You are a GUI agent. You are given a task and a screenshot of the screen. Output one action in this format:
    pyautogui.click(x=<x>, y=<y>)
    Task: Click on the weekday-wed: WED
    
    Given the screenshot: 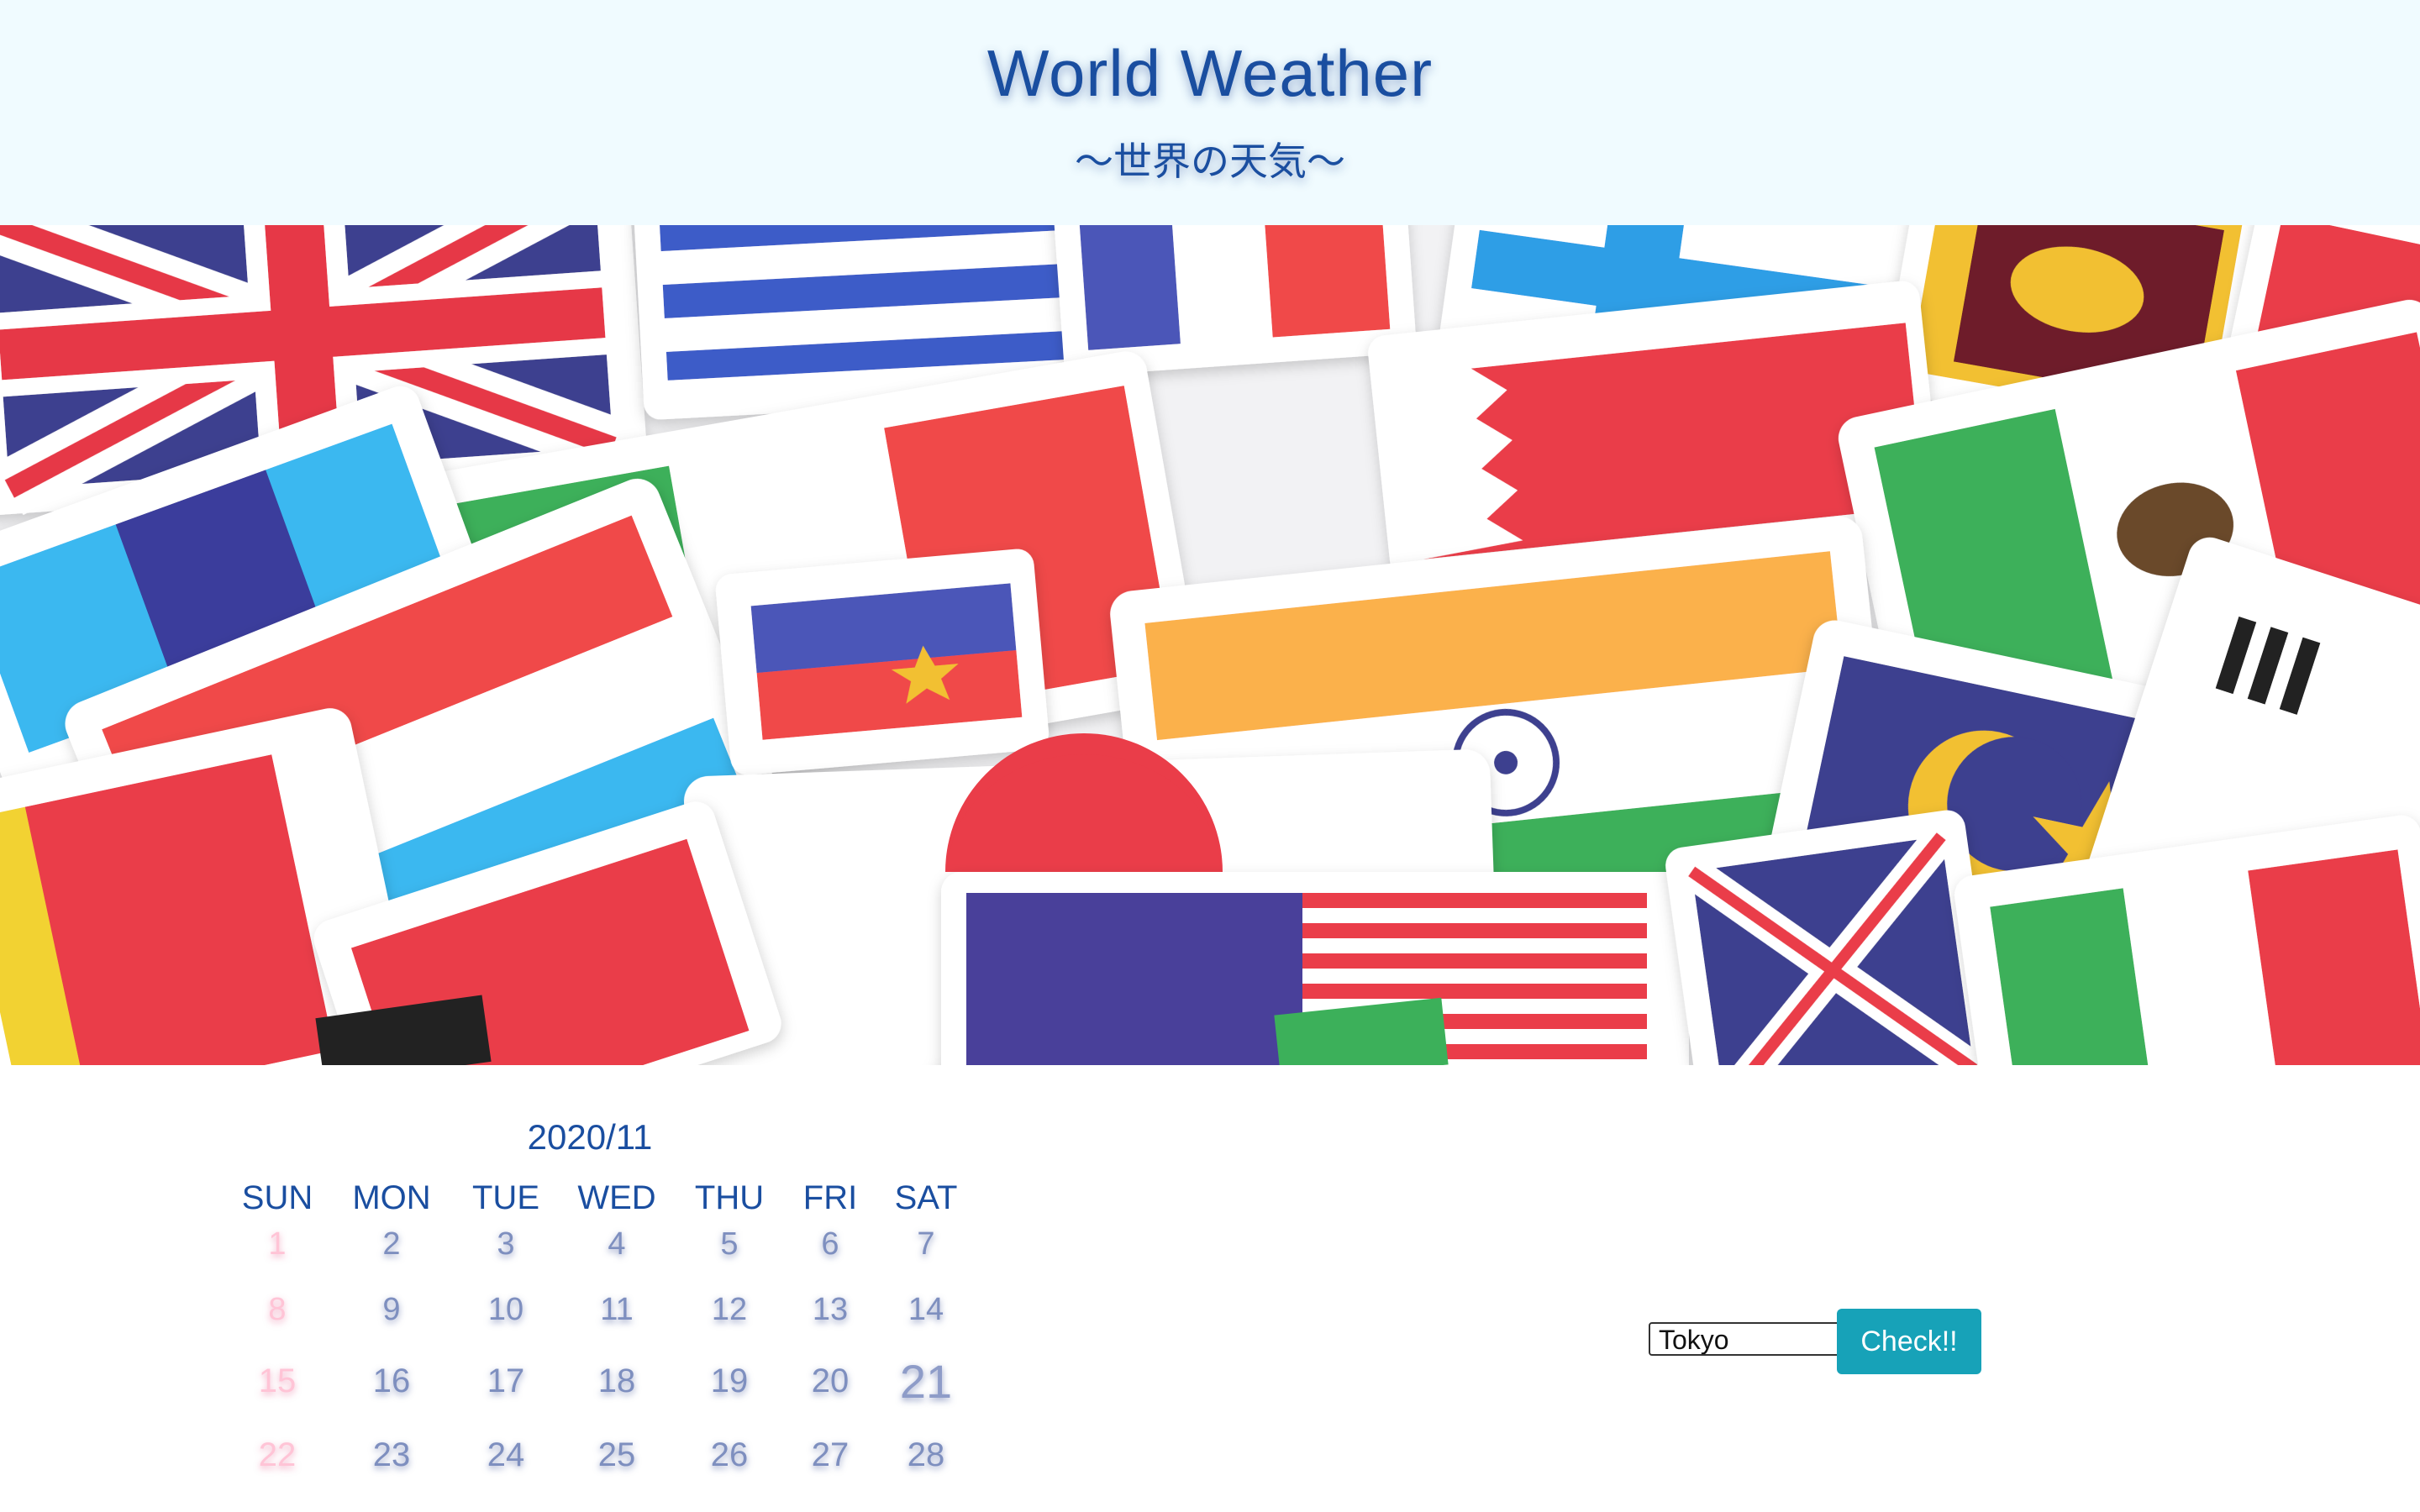 What is the action you would take?
    pyautogui.click(x=616, y=1197)
    